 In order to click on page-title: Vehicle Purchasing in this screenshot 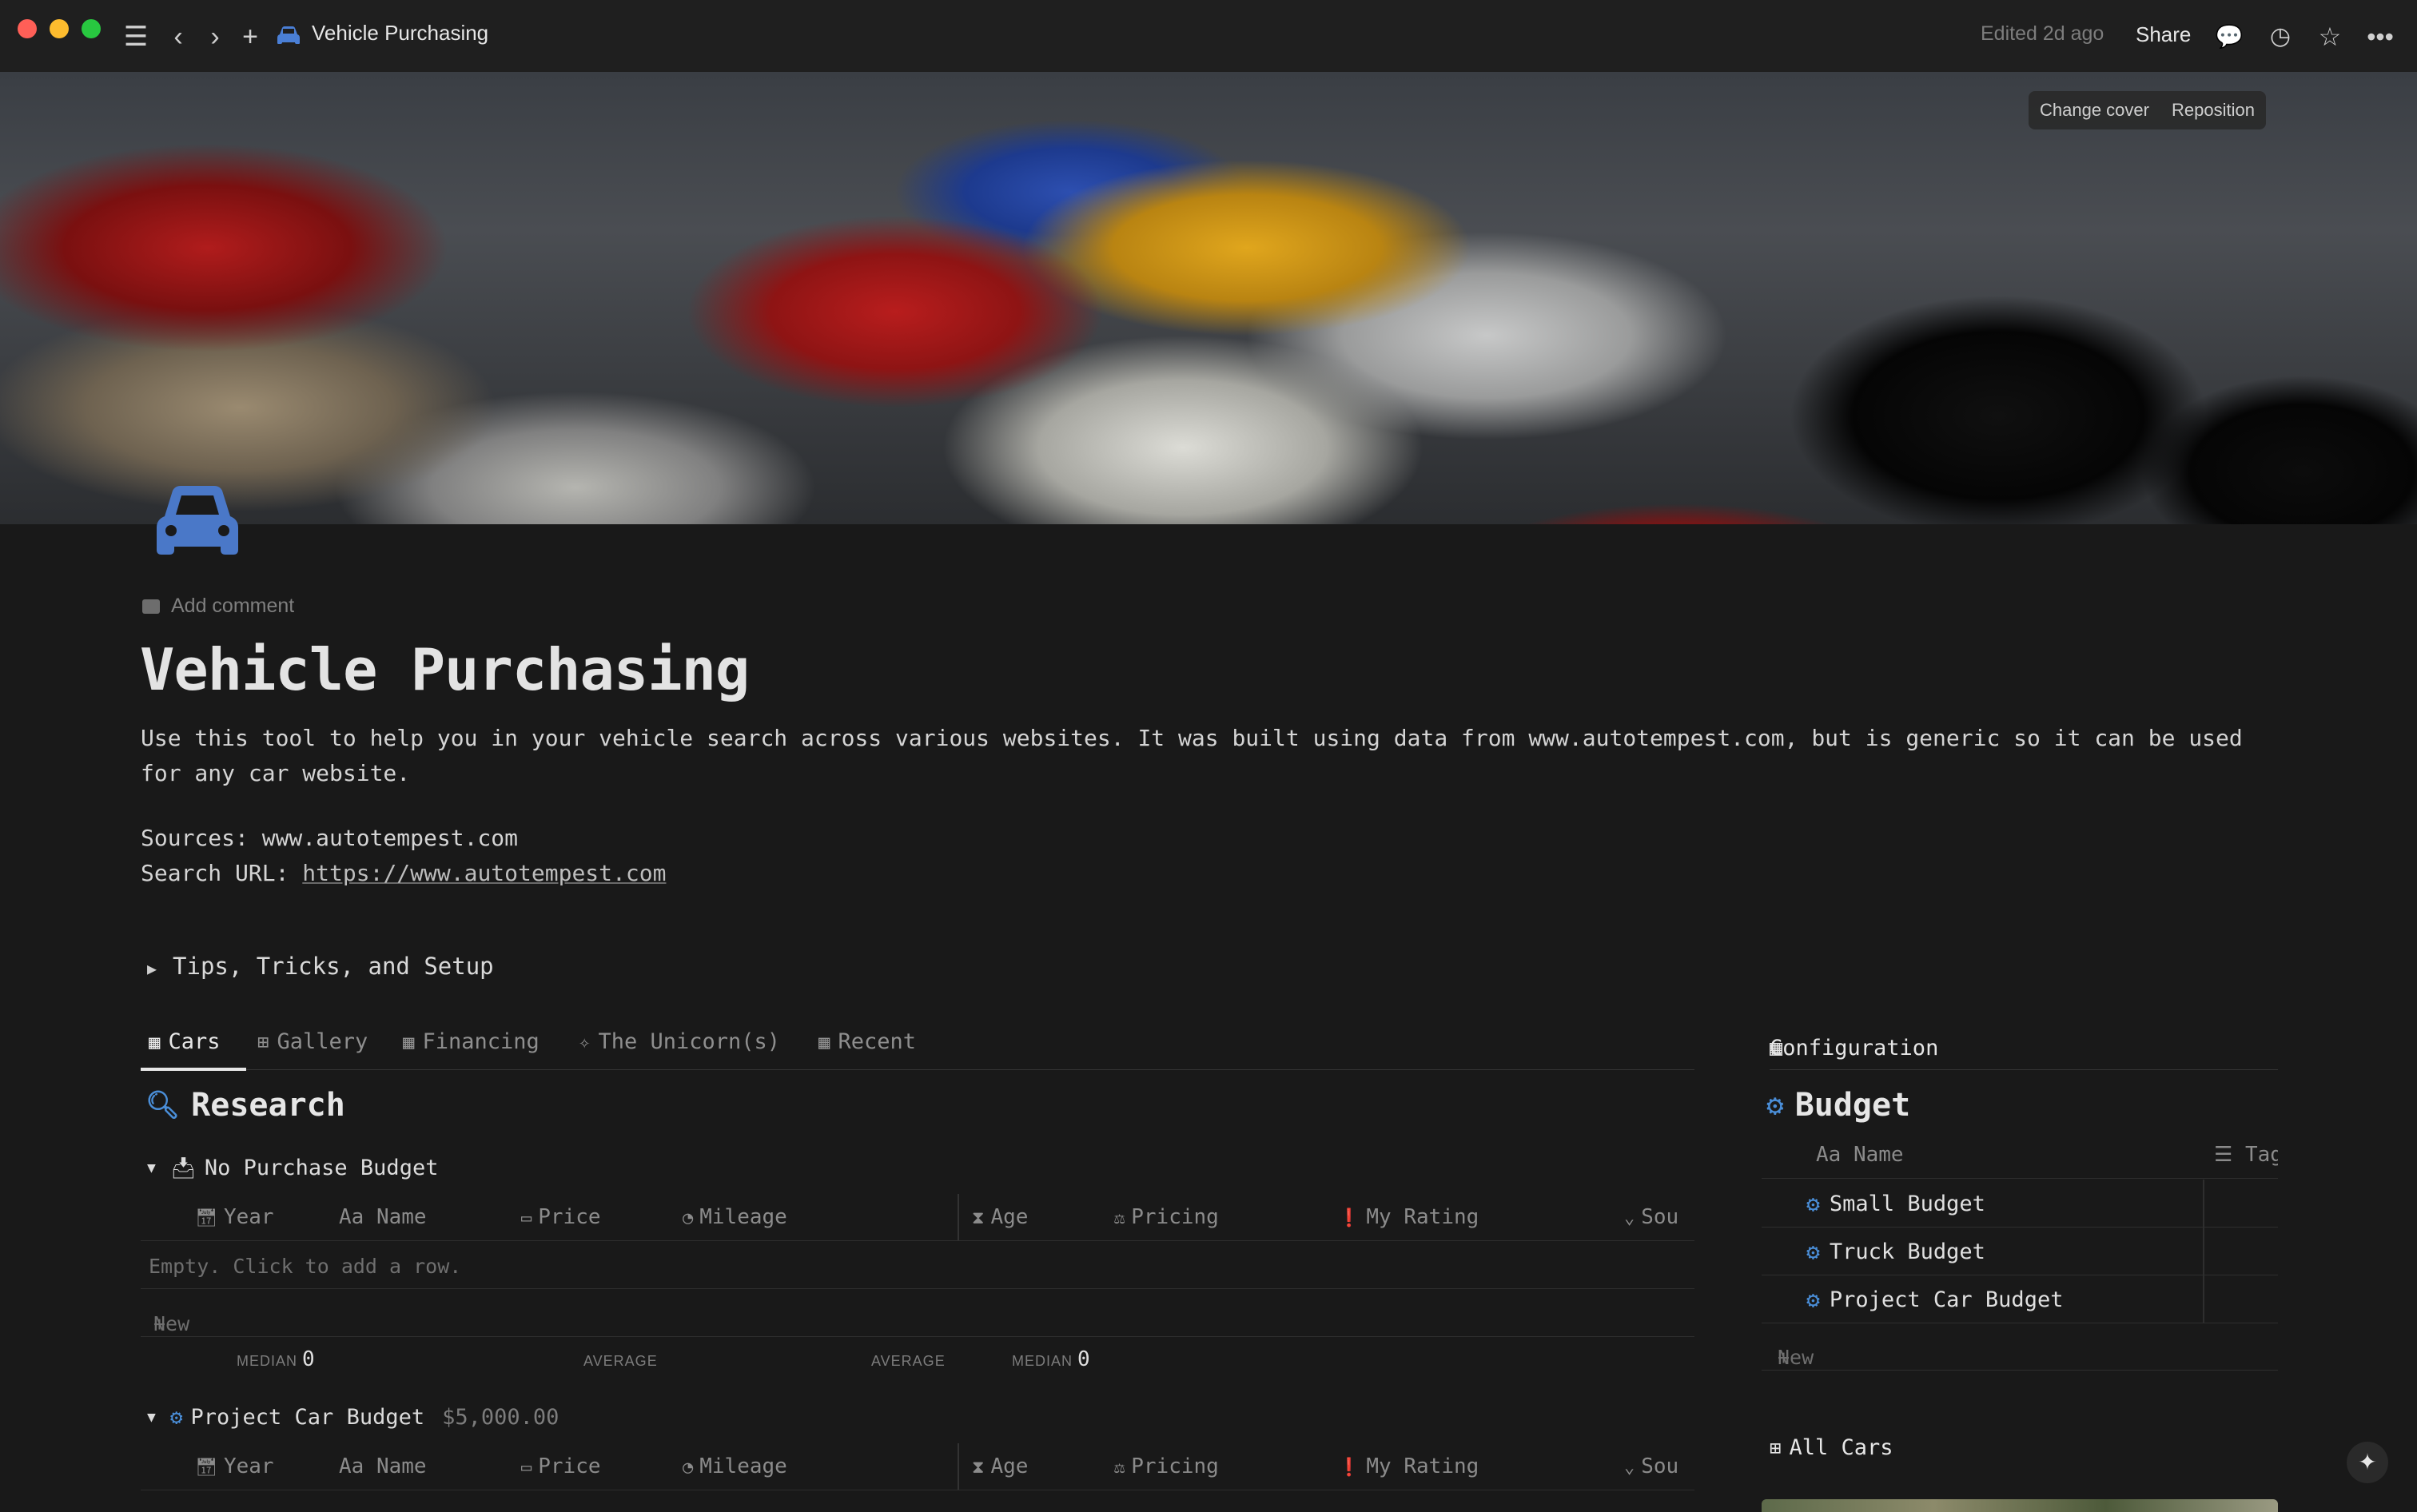, I will do `click(445, 669)`.